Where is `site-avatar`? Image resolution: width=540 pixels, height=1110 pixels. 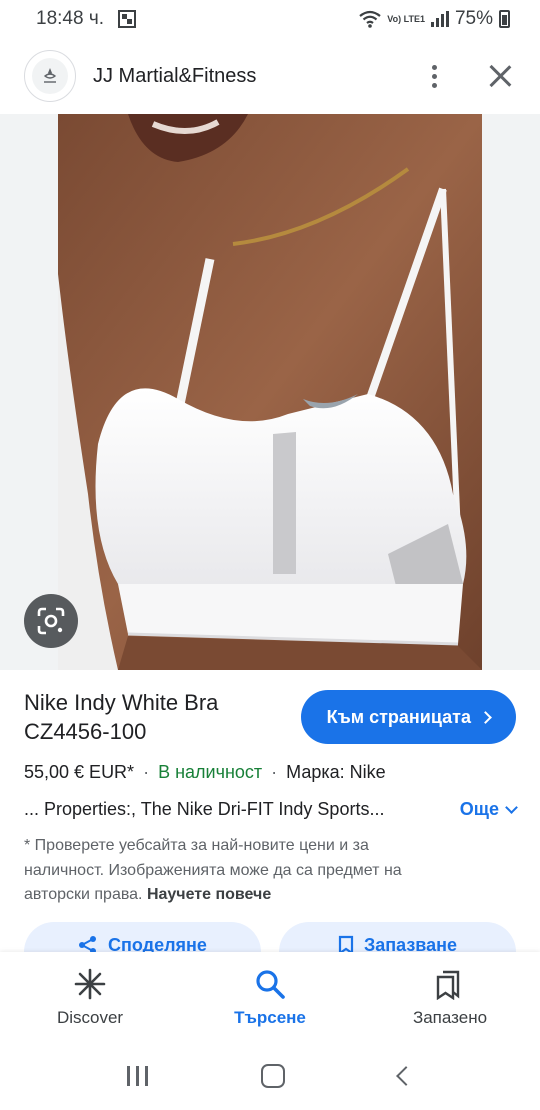
site-avatar is located at coordinates (50, 76).